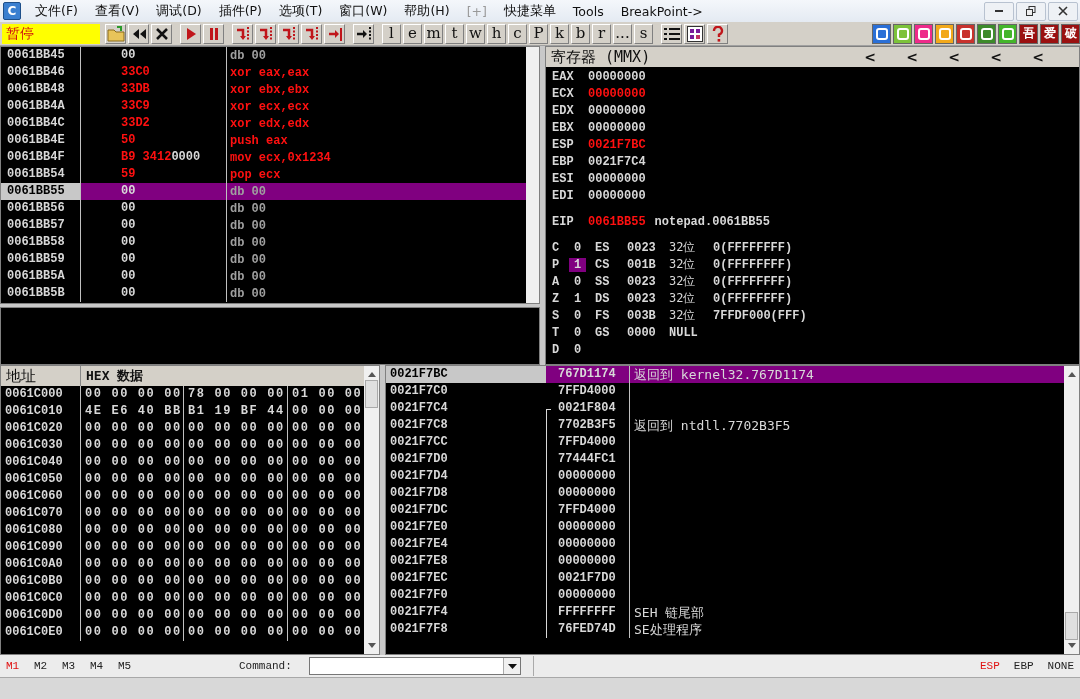  What do you see at coordinates (475, 33) in the screenshot?
I see `window-button: w` at bounding box center [475, 33].